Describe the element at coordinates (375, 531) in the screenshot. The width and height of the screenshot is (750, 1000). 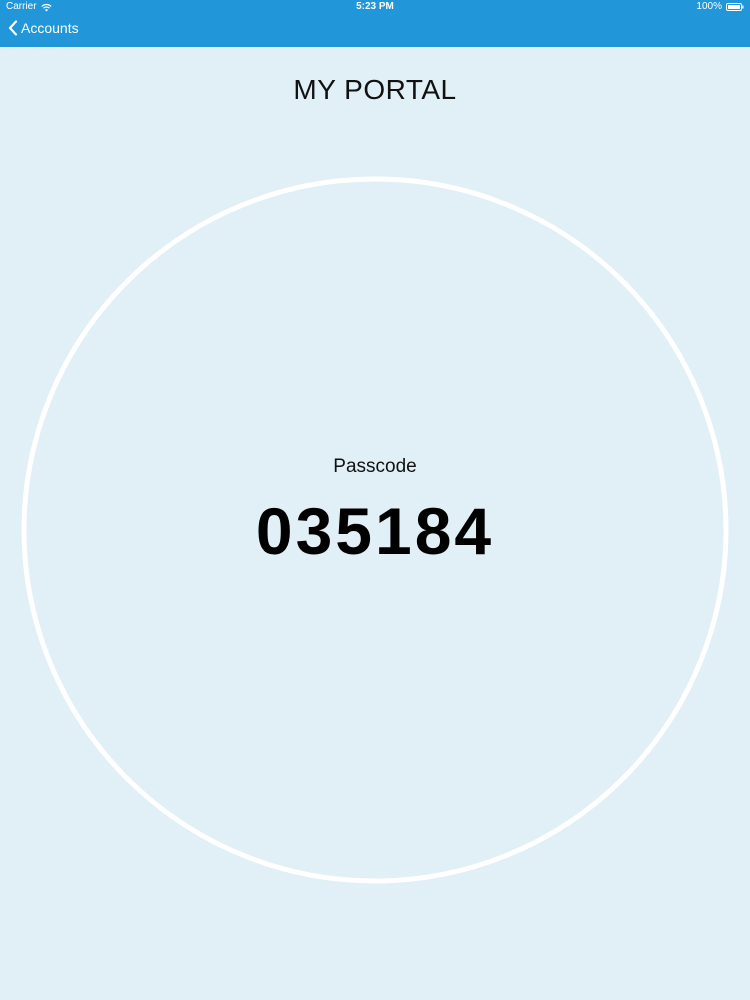
I see `passcode-value: 035184` at that location.